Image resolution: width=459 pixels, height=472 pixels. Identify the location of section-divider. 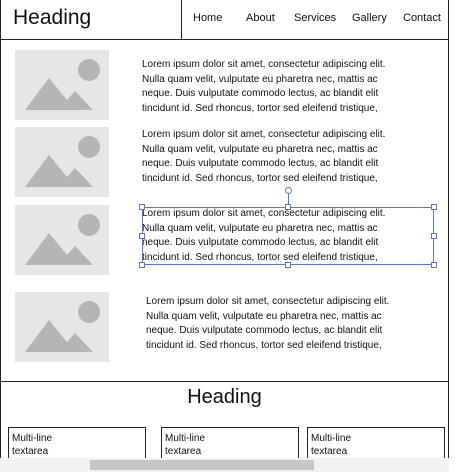
(224, 381).